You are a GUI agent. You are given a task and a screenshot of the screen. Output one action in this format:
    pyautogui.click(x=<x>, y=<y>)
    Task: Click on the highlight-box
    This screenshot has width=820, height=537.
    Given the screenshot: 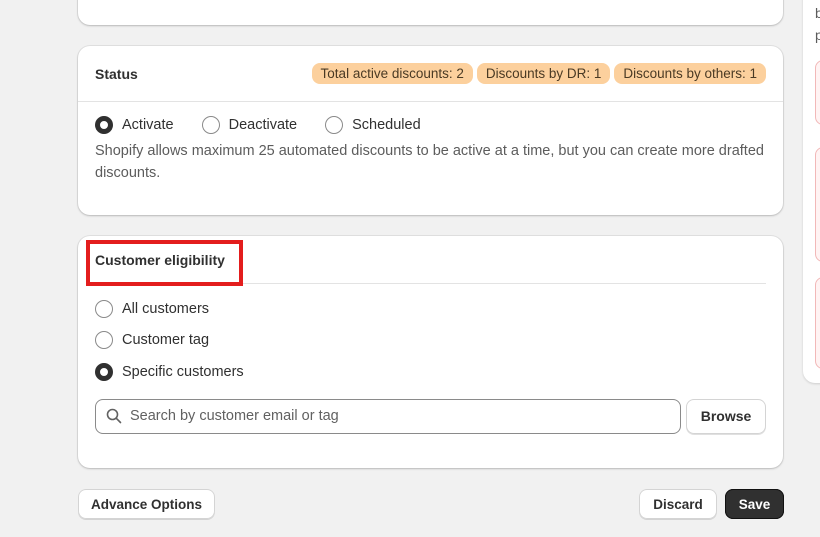 What is the action you would take?
    pyautogui.click(x=164, y=263)
    